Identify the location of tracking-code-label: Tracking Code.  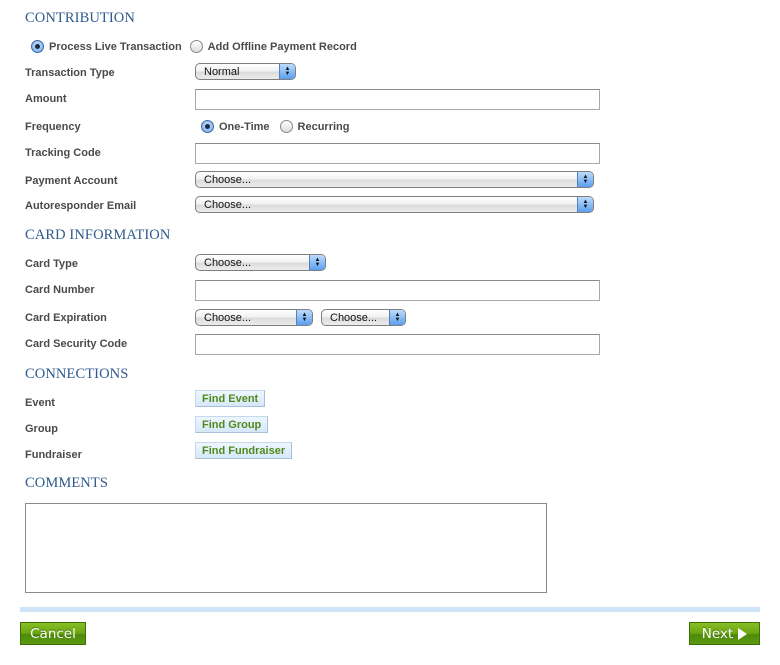
(63, 153).